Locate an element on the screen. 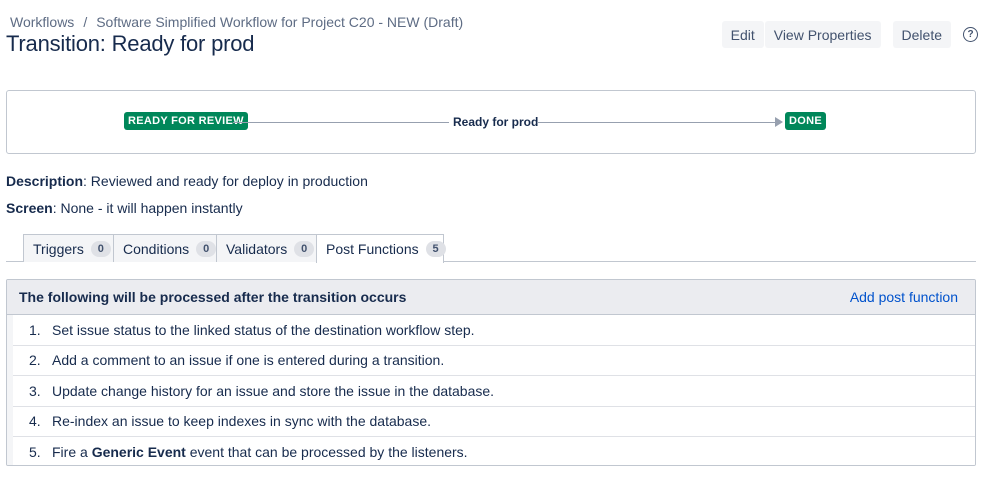  header-actions: Edit View Properties Delete ? is located at coordinates (849, 34).